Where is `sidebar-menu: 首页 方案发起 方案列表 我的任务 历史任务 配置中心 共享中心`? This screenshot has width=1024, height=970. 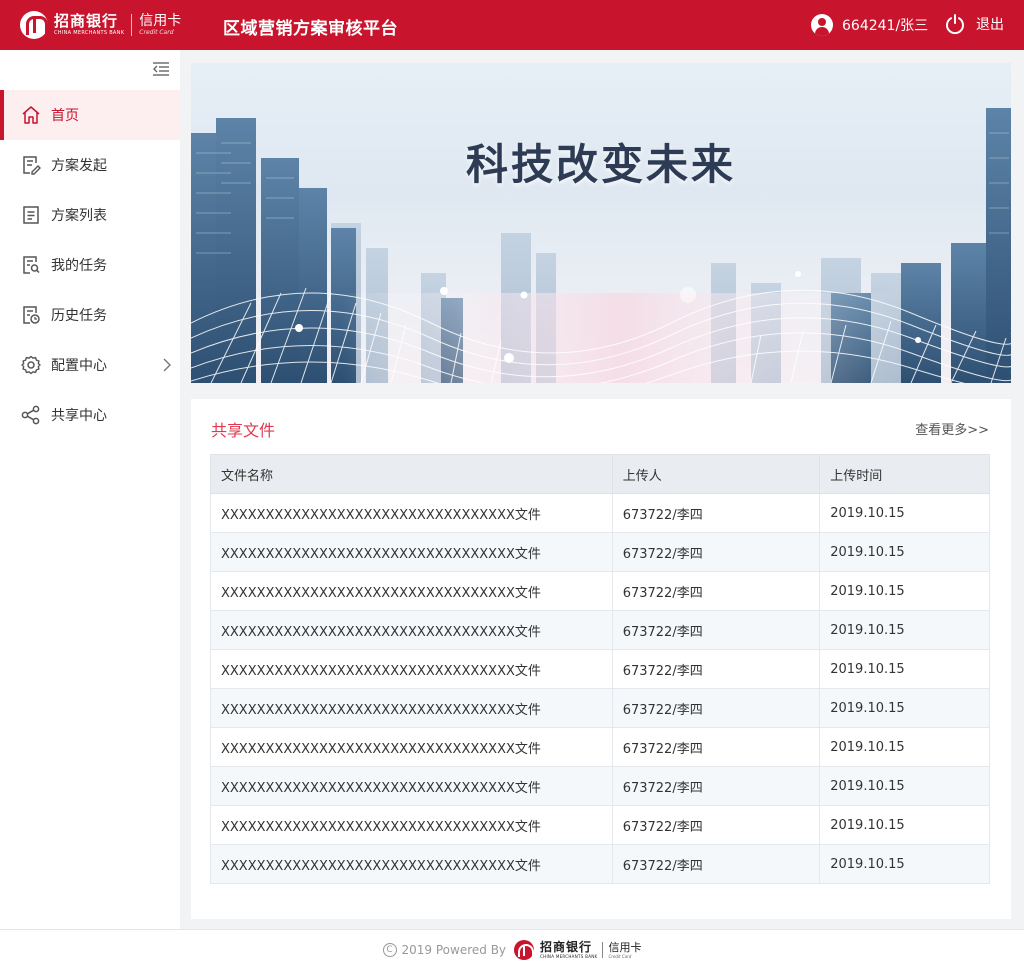 sidebar-menu: 首页 方案发起 方案列表 我的任务 历史任务 配置中心 共享中心 is located at coordinates (90, 265).